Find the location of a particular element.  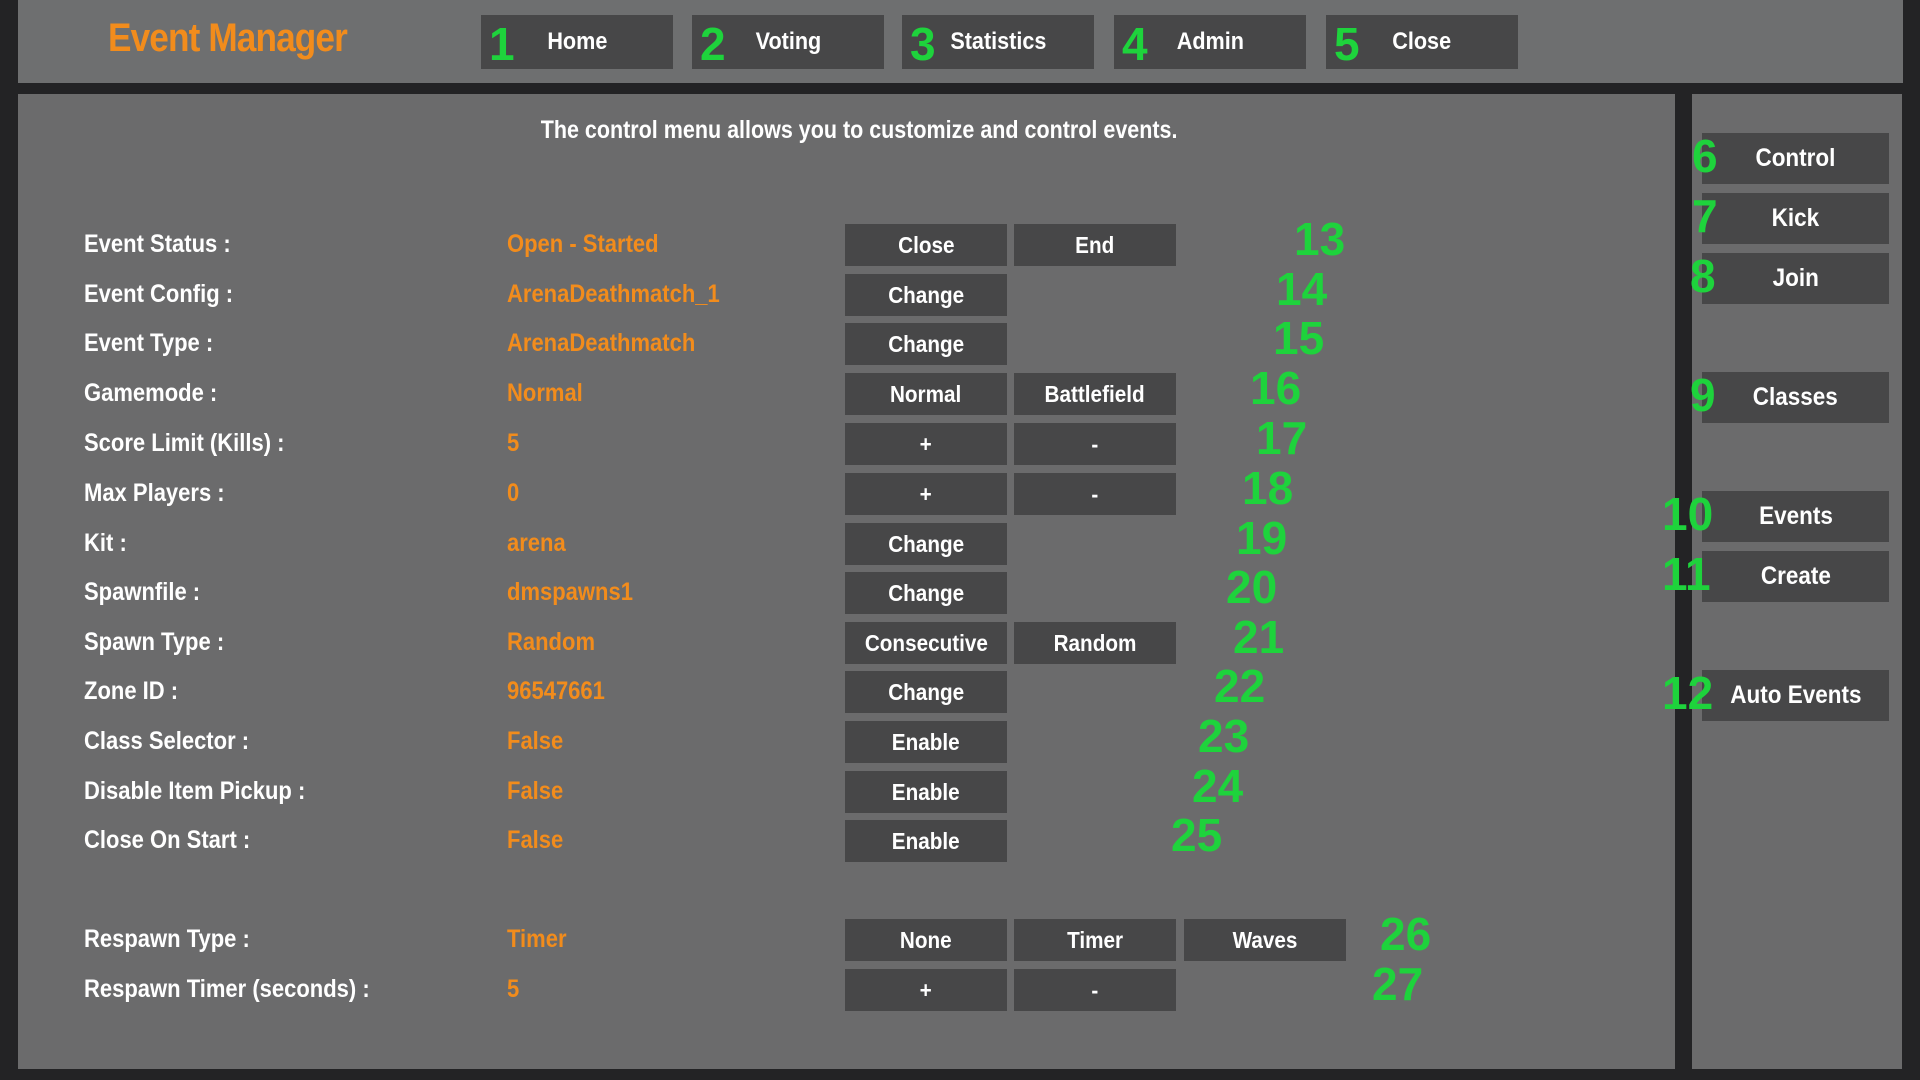

setting-label: Max Players : is located at coordinates (154, 493).